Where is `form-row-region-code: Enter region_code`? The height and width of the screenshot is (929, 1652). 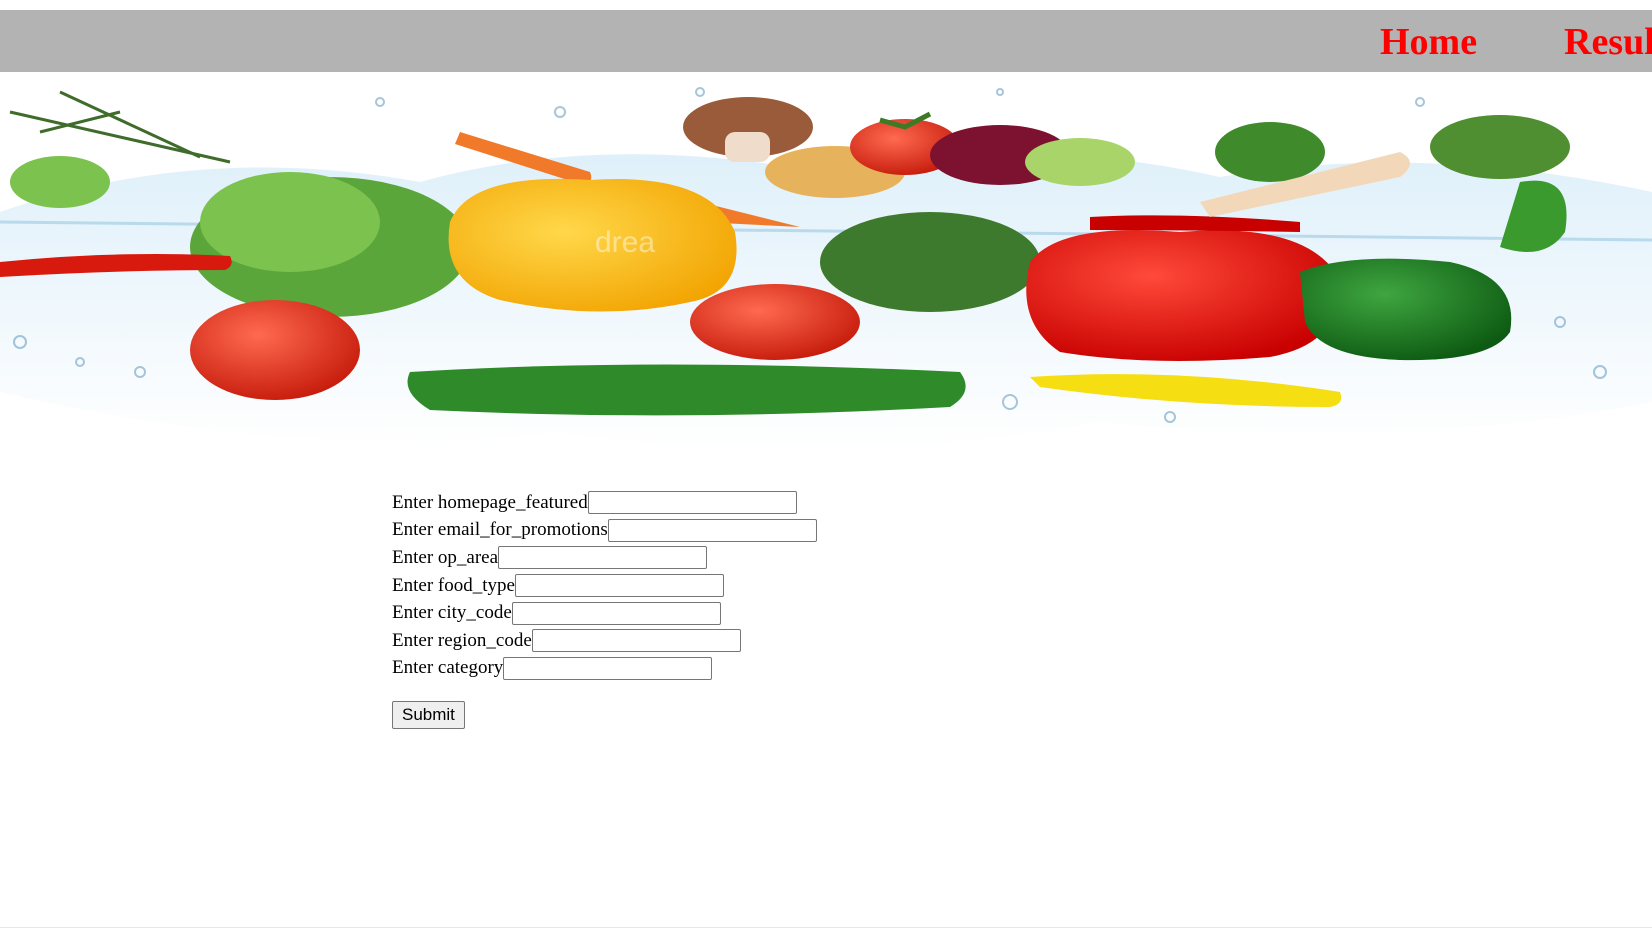 form-row-region-code: Enter region_code is located at coordinates (604, 641).